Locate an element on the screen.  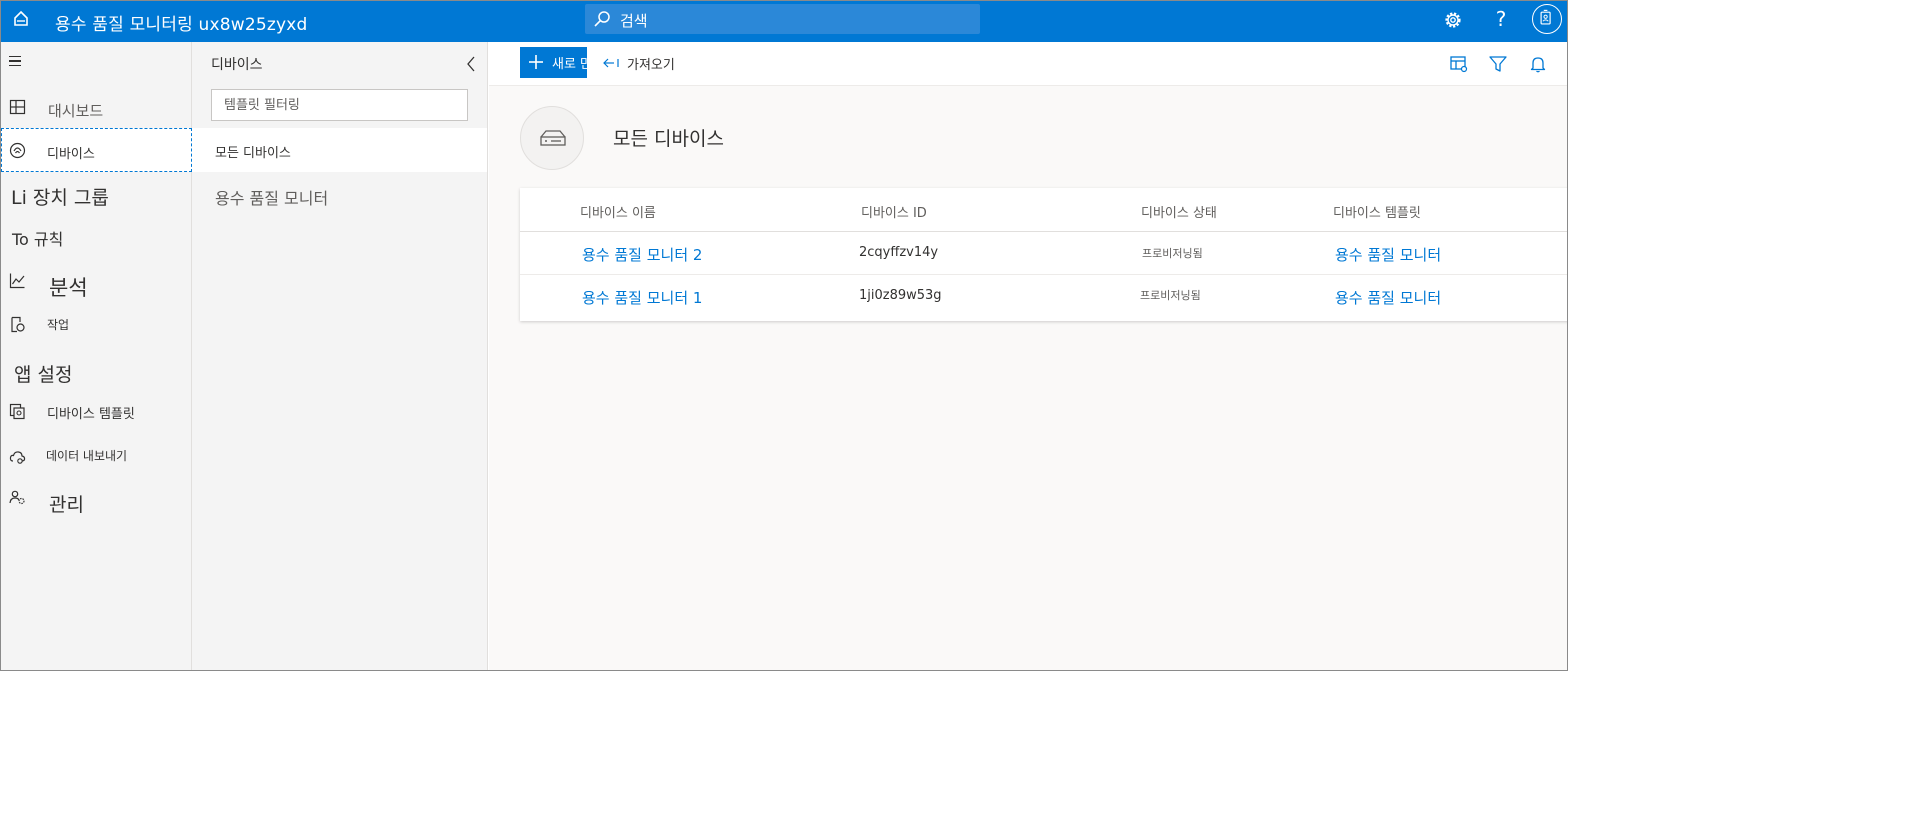
dashboard-icon is located at coordinates (17, 107).